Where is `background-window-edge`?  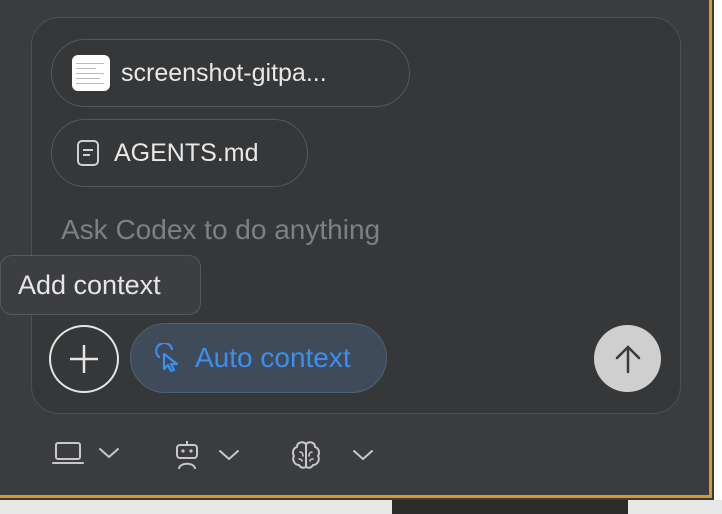
background-window-edge is located at coordinates (718, 250).